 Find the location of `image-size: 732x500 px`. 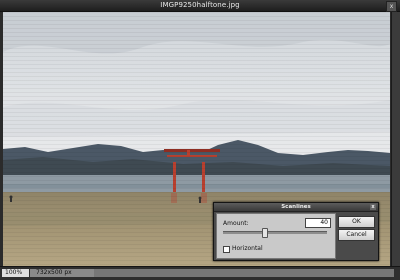

image-size: 732x500 px is located at coordinates (62, 273).